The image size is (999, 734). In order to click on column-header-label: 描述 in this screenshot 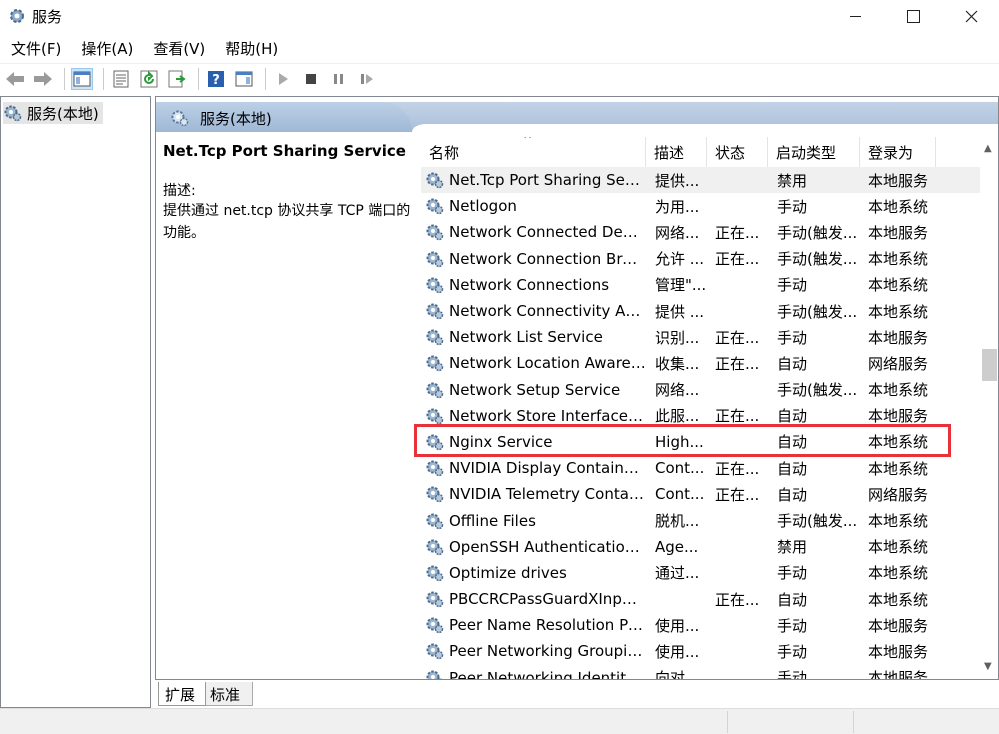, I will do `click(669, 153)`.